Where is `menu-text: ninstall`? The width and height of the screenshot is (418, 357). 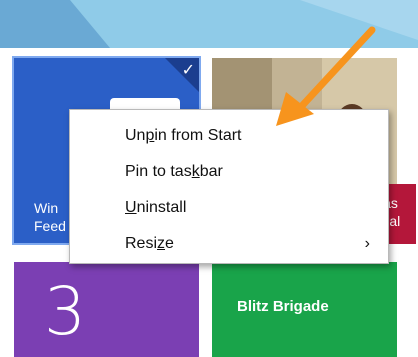
menu-text: ninstall is located at coordinates (161, 207).